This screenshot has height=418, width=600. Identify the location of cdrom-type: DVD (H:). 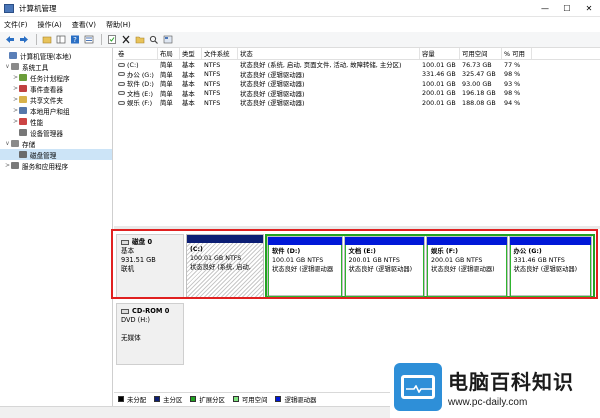
(135, 320).